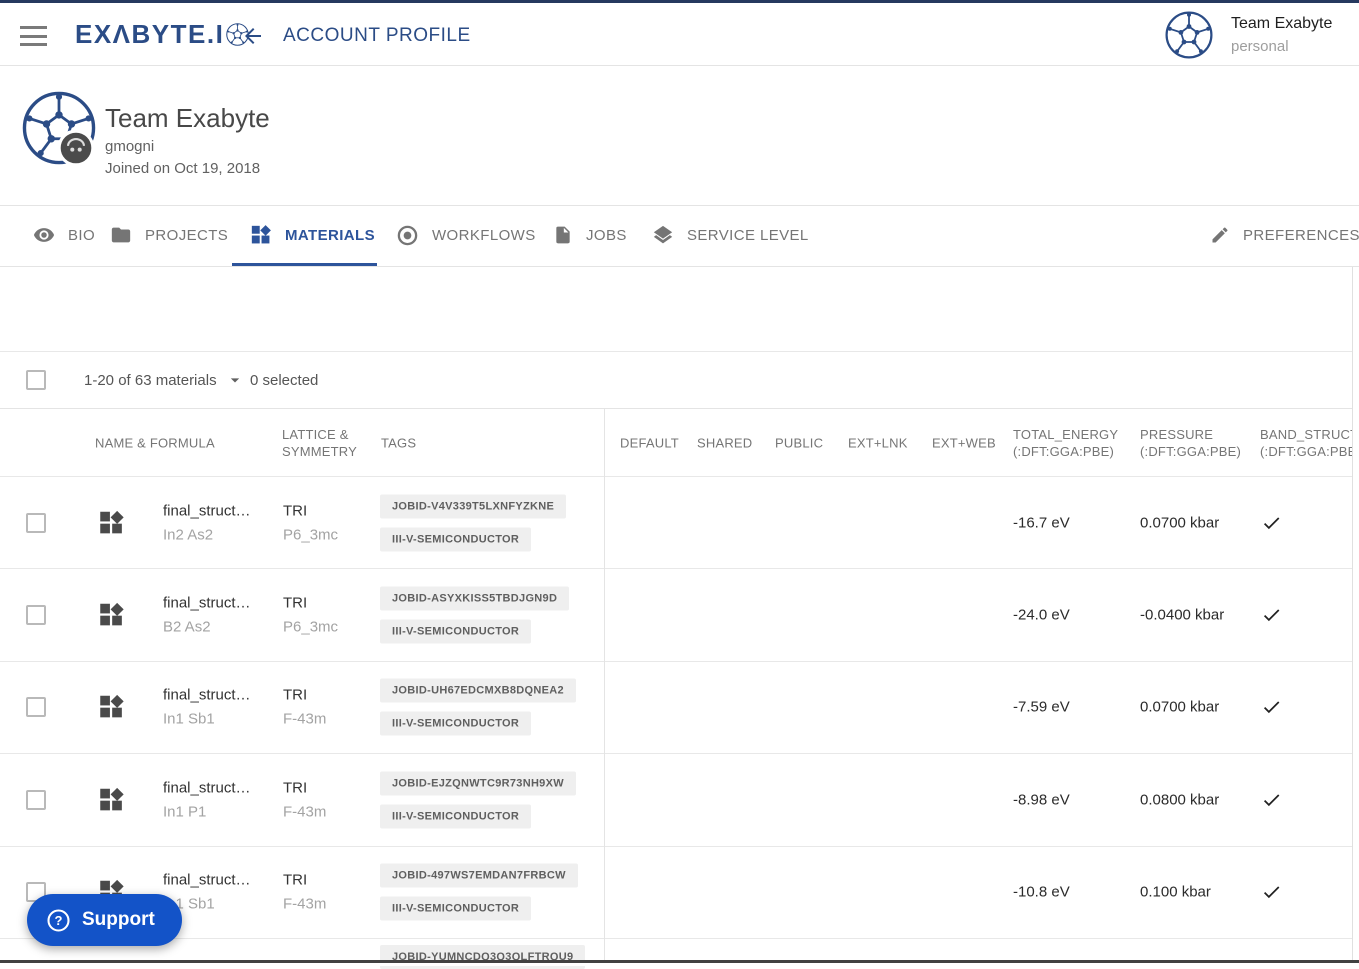 The height and width of the screenshot is (969, 1359). Describe the element at coordinates (188, 535) in the screenshot. I see `material-formula: In2 As2` at that location.